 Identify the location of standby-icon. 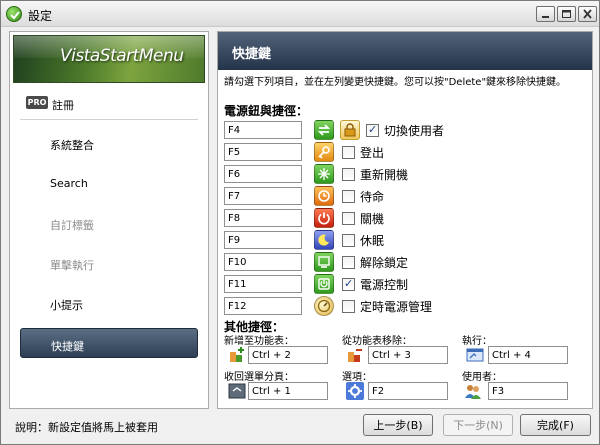
(324, 196).